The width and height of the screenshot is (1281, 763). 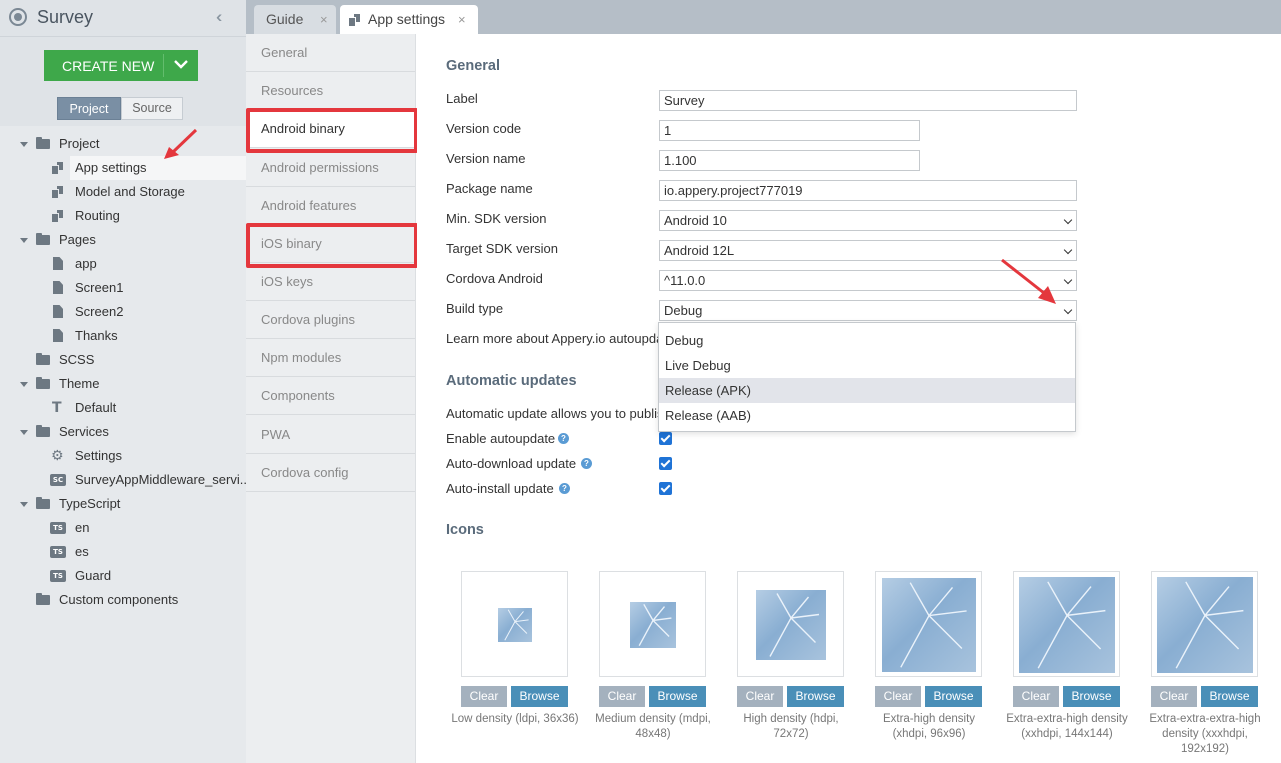 What do you see at coordinates (121, 65) in the screenshot?
I see `create-new-button: CREATE NEW` at bounding box center [121, 65].